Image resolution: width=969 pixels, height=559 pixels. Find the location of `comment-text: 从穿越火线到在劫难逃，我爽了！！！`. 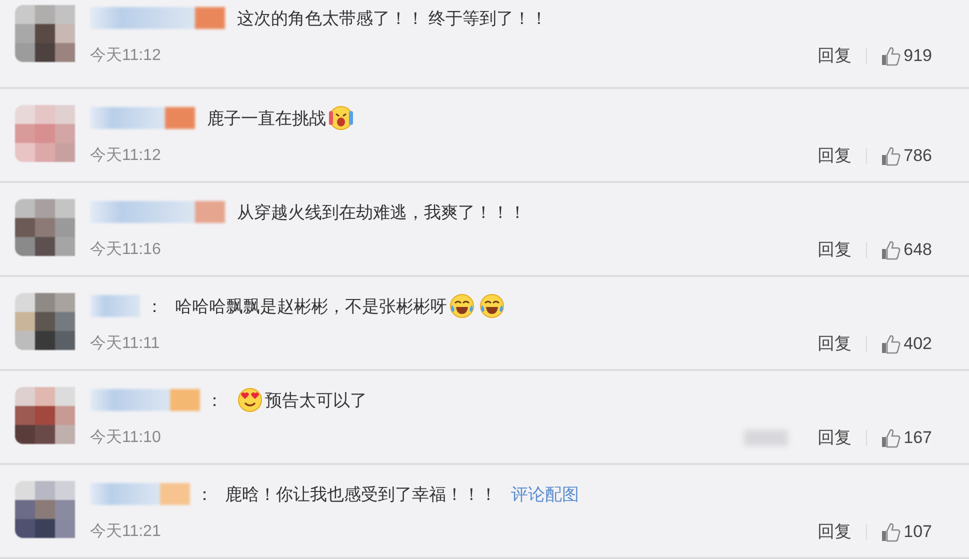

comment-text: 从穿越火线到在劫难逃，我爽了！！！ is located at coordinates (381, 213).